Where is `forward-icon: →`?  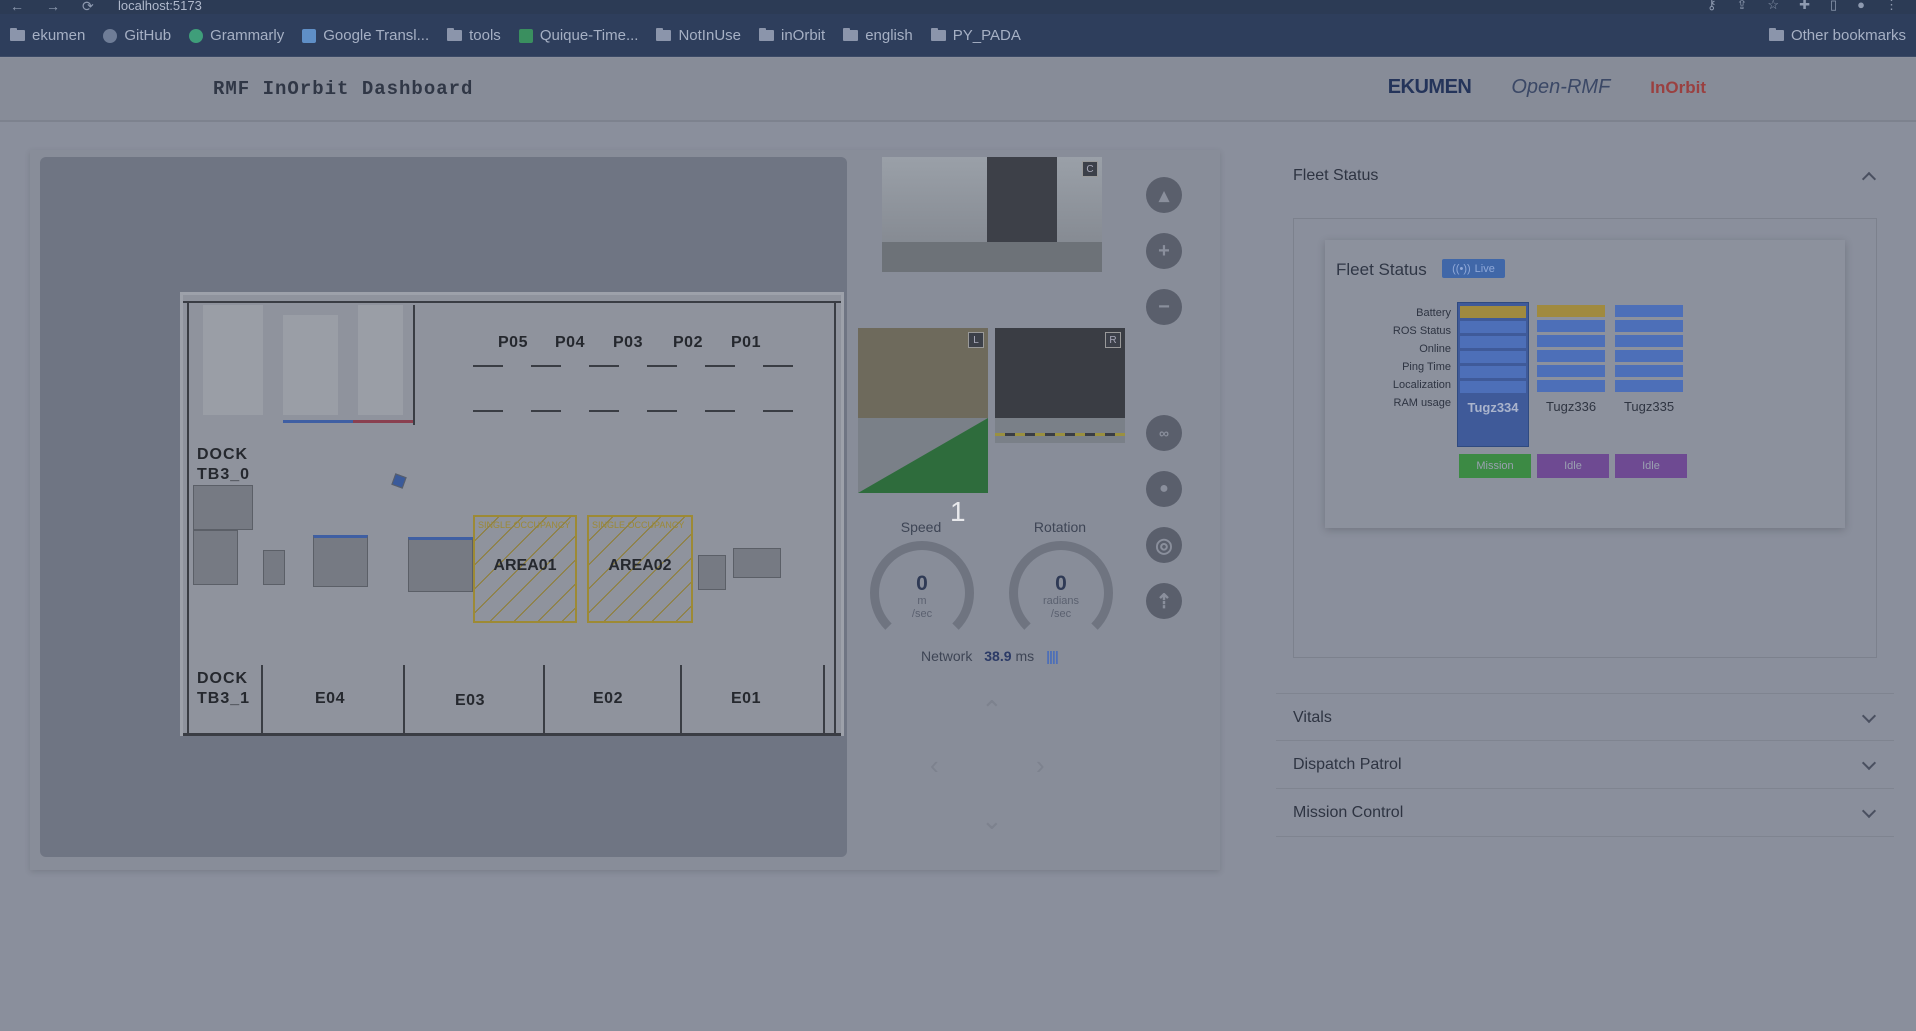 forward-icon: → is located at coordinates (53, 7).